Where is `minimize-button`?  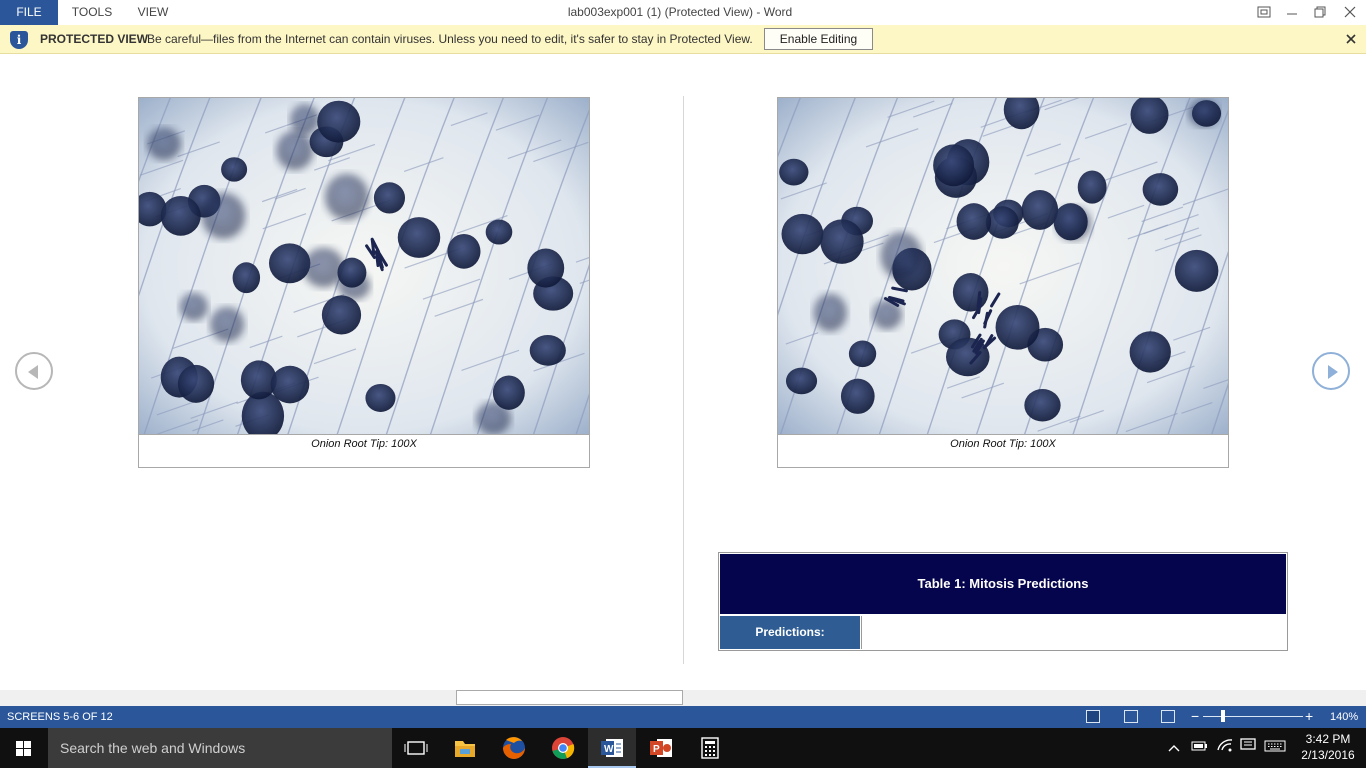
minimize-button is located at coordinates (1292, 12).